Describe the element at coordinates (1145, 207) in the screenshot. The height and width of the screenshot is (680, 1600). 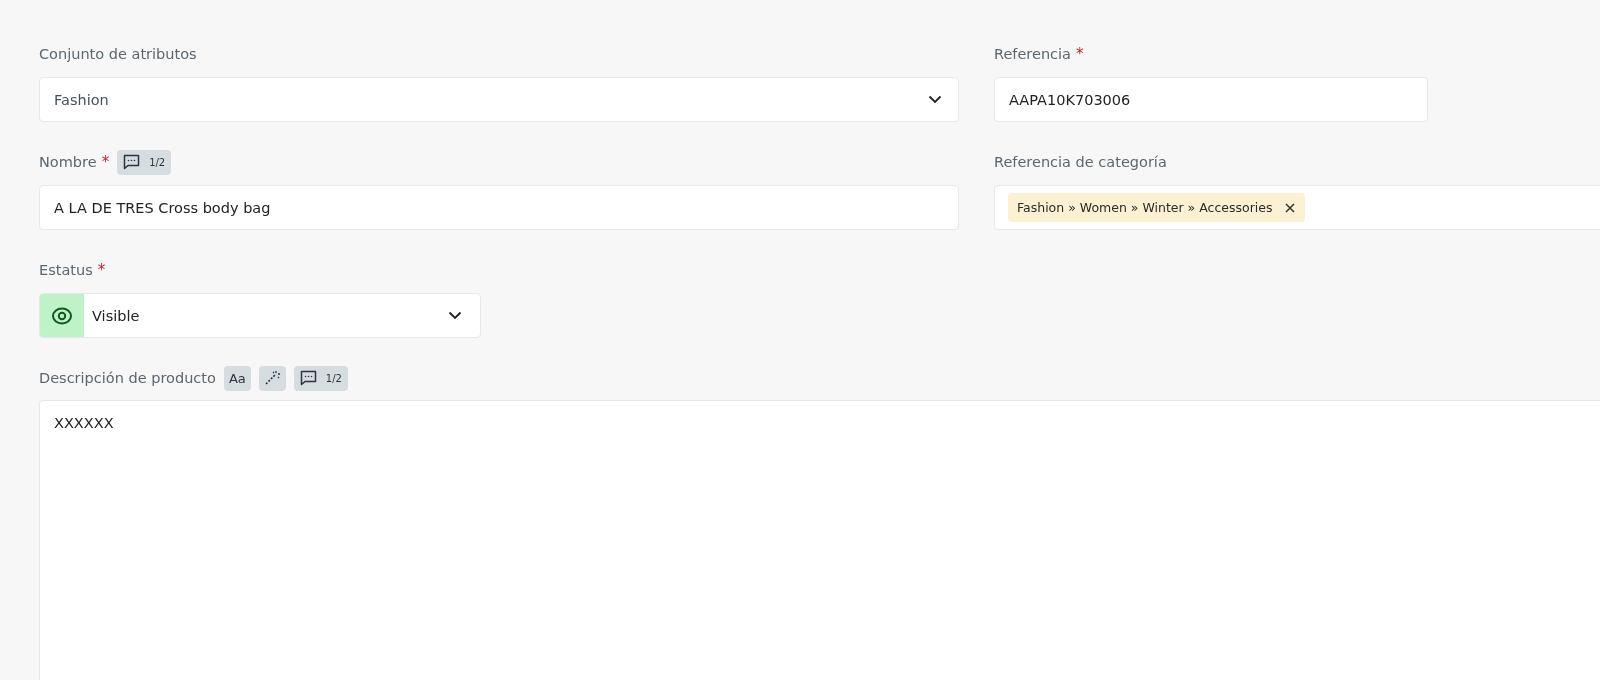
I see `category-path: Fashion » Women » Winter » Accessories` at that location.